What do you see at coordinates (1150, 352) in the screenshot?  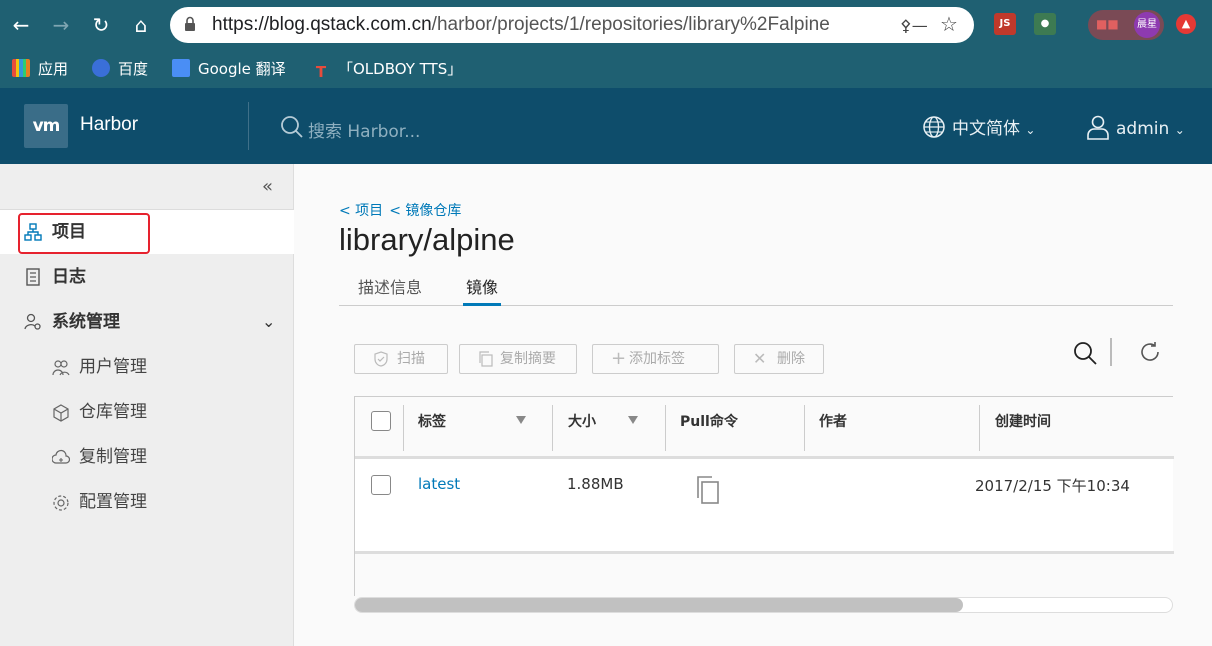 I see `refresh-icon` at bounding box center [1150, 352].